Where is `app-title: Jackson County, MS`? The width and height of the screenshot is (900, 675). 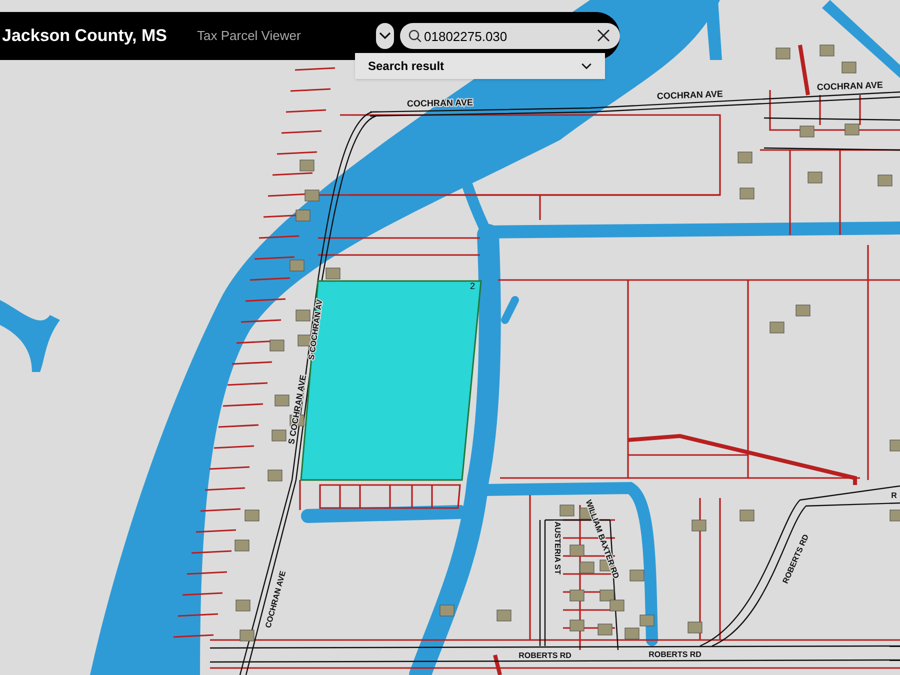
app-title: Jackson County, MS is located at coordinates (84, 36).